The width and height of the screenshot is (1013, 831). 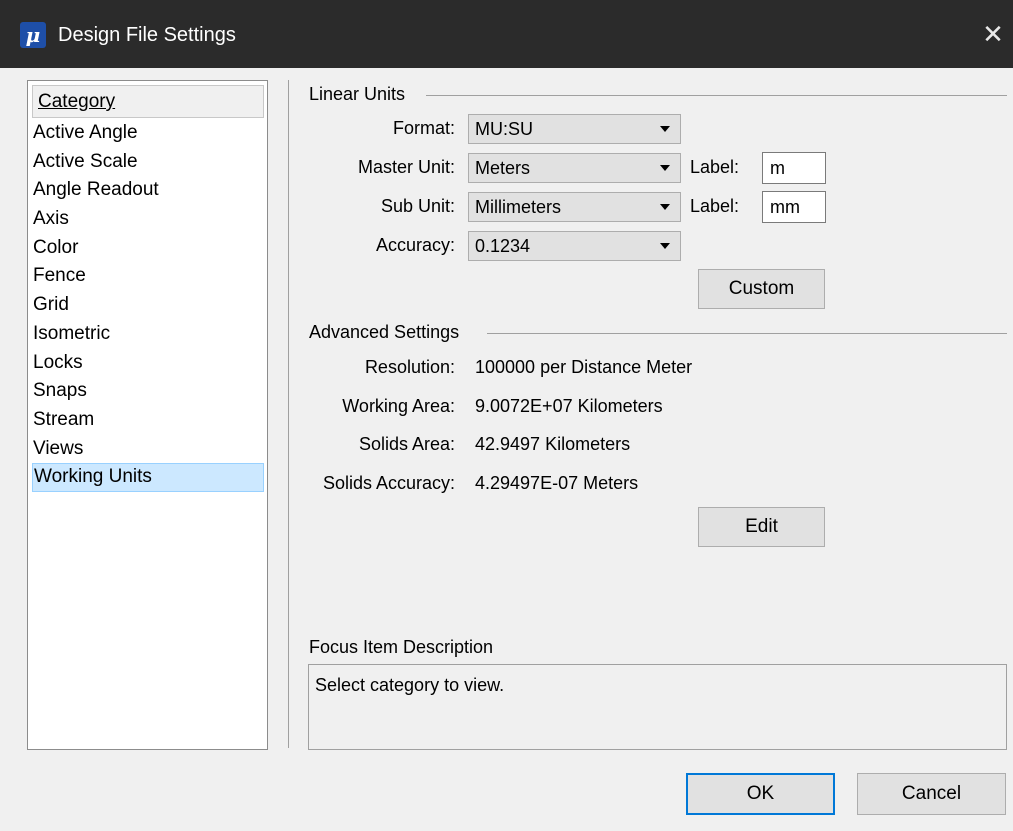 I want to click on cancel-button: Cancel, so click(x=931, y=794).